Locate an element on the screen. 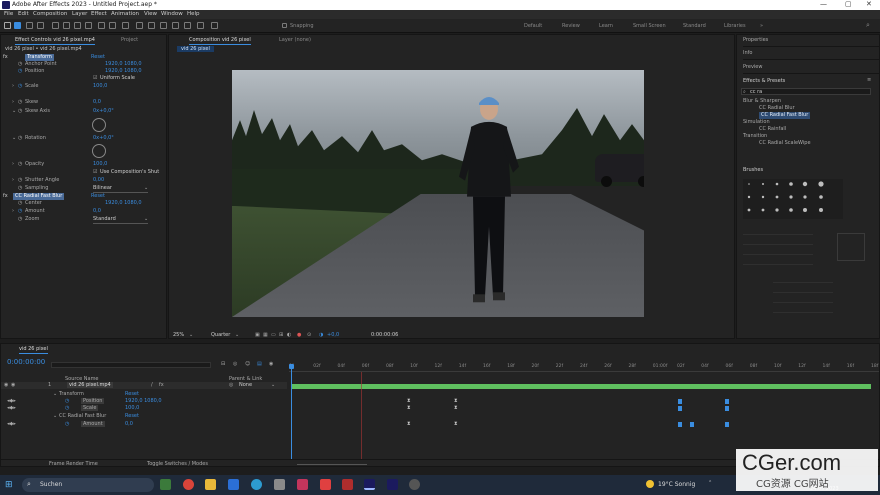  menu-window: Window is located at coordinates (172, 14).